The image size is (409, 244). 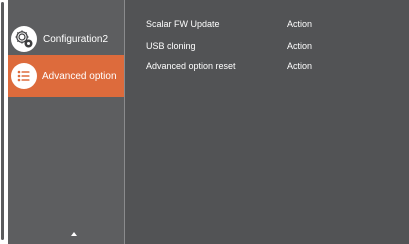 What do you see at coordinates (2, 121) in the screenshot?
I see `left-edge-bar` at bounding box center [2, 121].